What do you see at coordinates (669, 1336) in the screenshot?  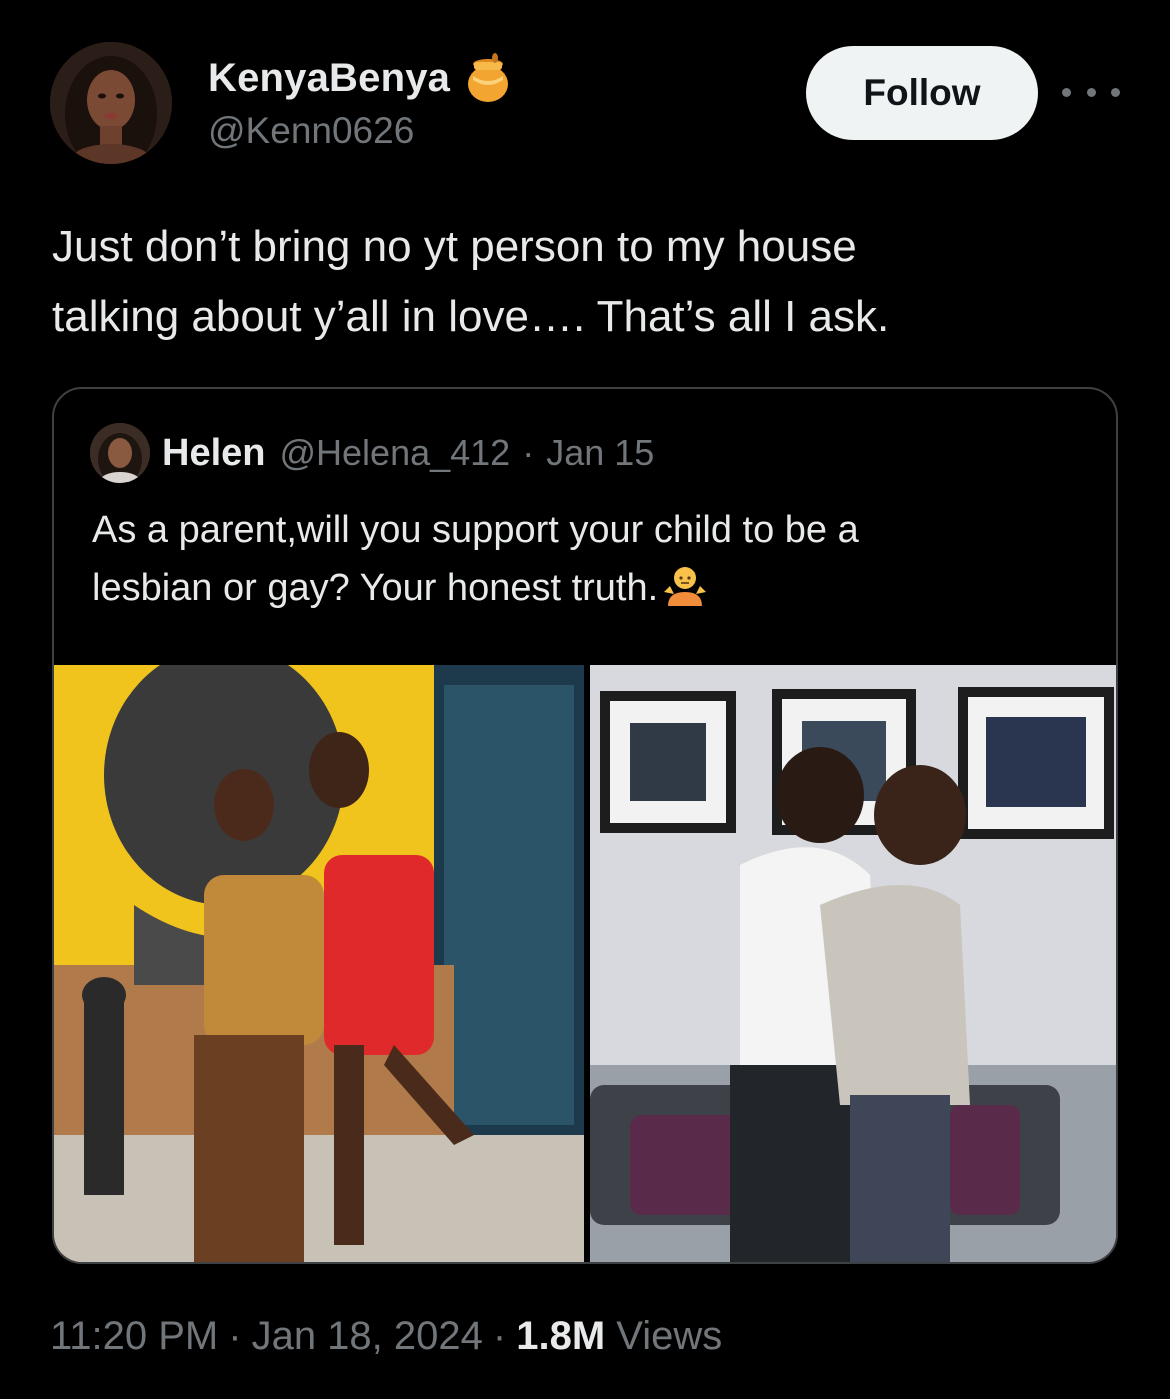 I see `views-label: Views` at bounding box center [669, 1336].